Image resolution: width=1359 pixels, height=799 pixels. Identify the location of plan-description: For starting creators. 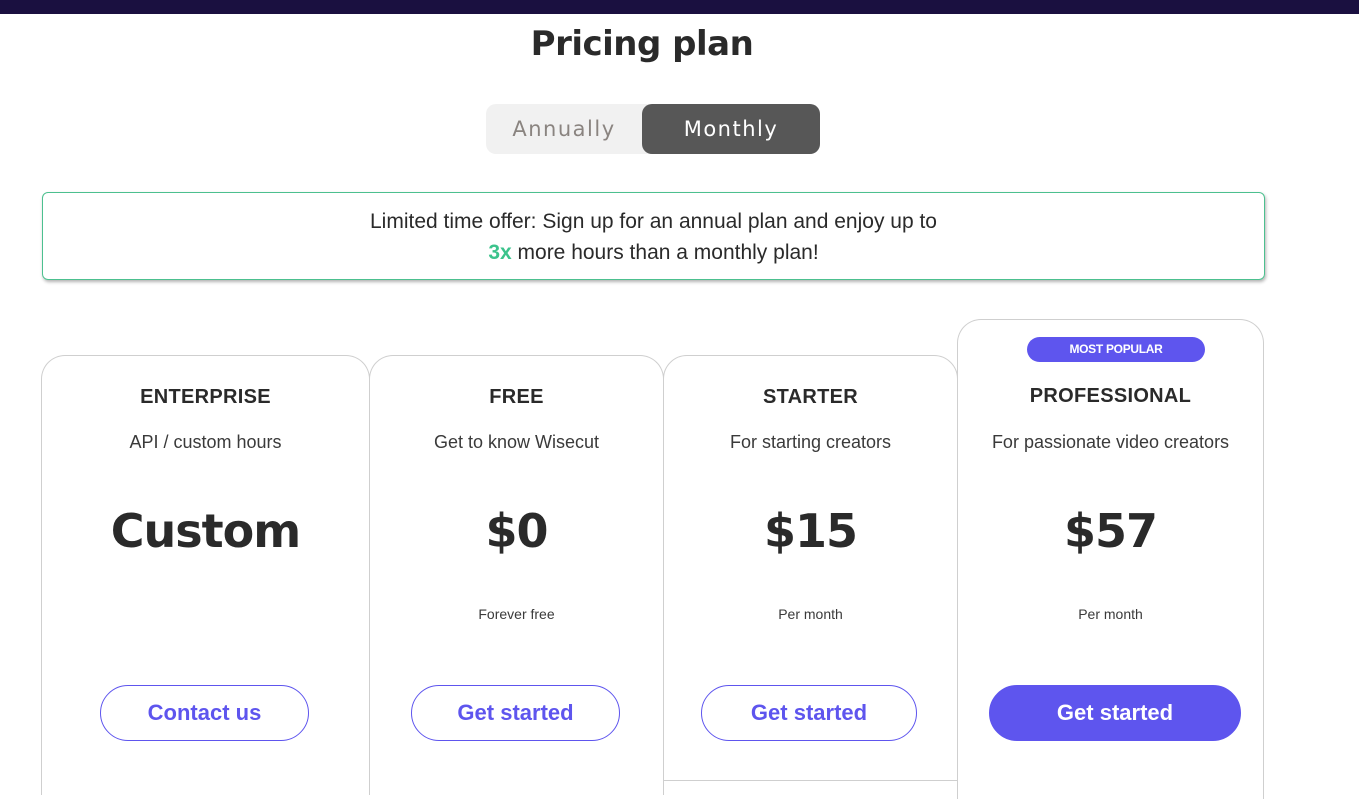
(810, 442).